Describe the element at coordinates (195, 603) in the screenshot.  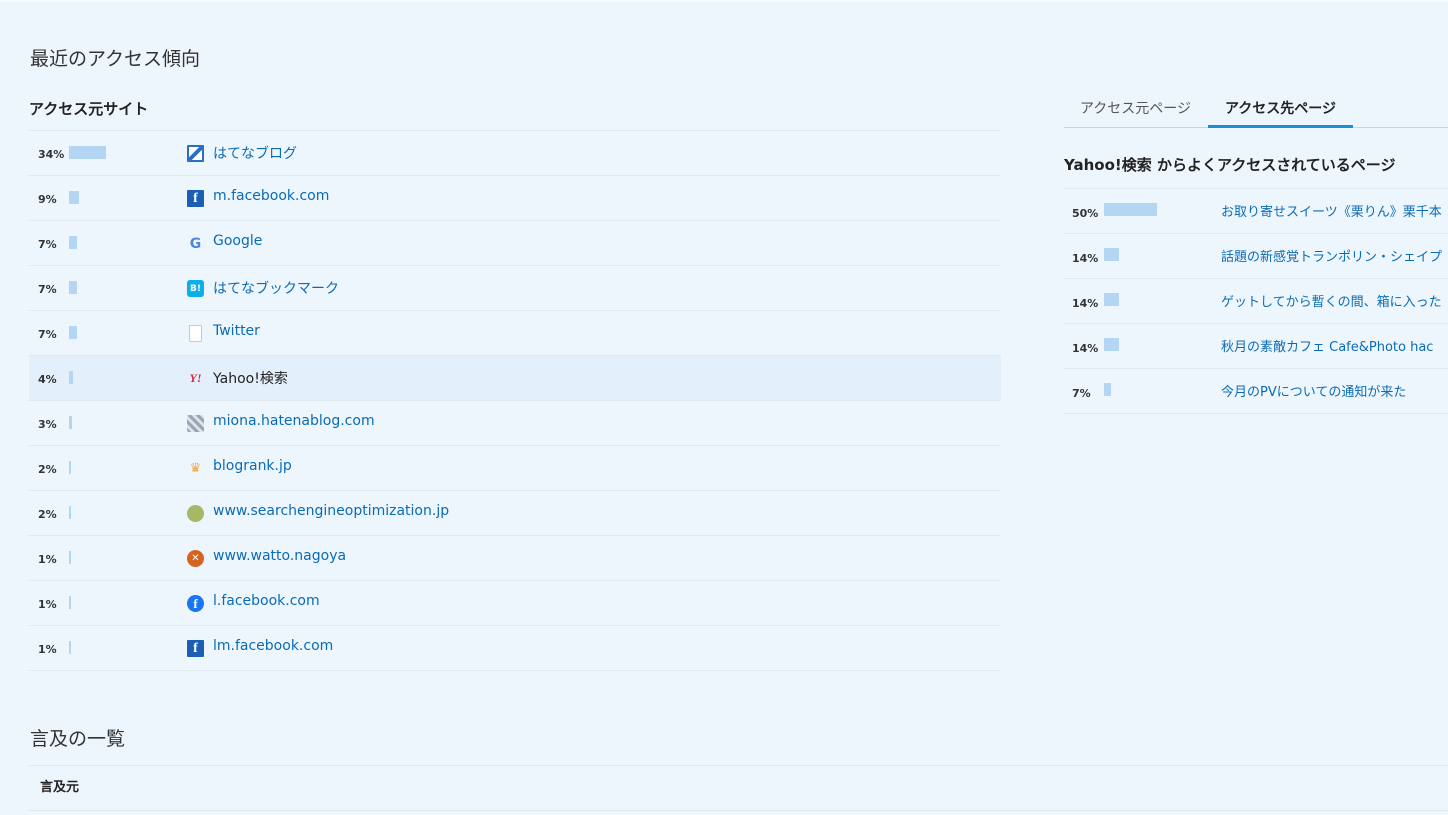
I see `facebook-circle-icon: f` at that location.